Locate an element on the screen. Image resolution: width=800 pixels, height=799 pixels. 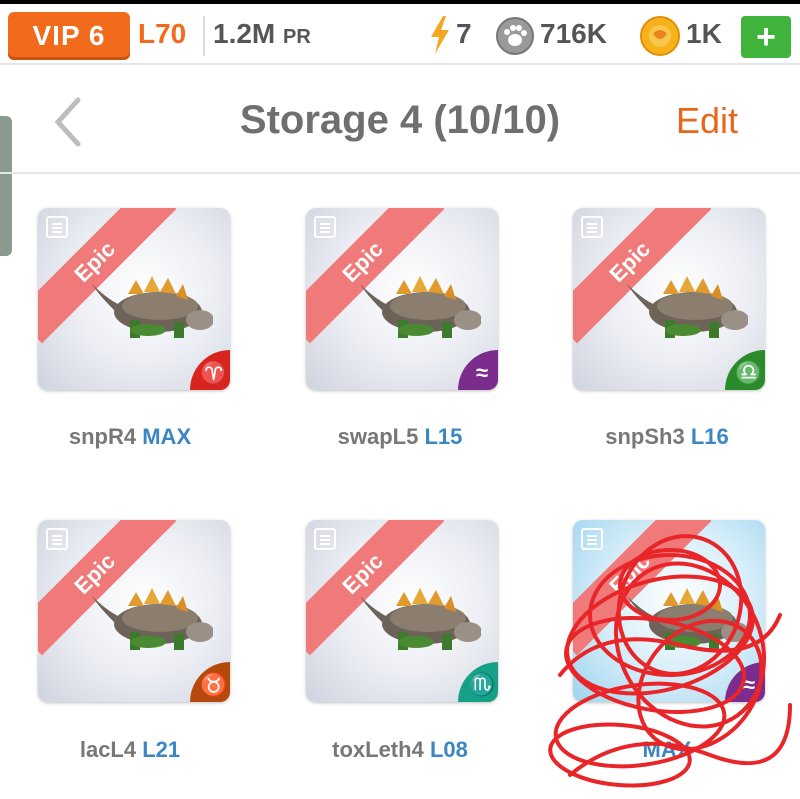
dragon-level: L16 is located at coordinates (709, 436).